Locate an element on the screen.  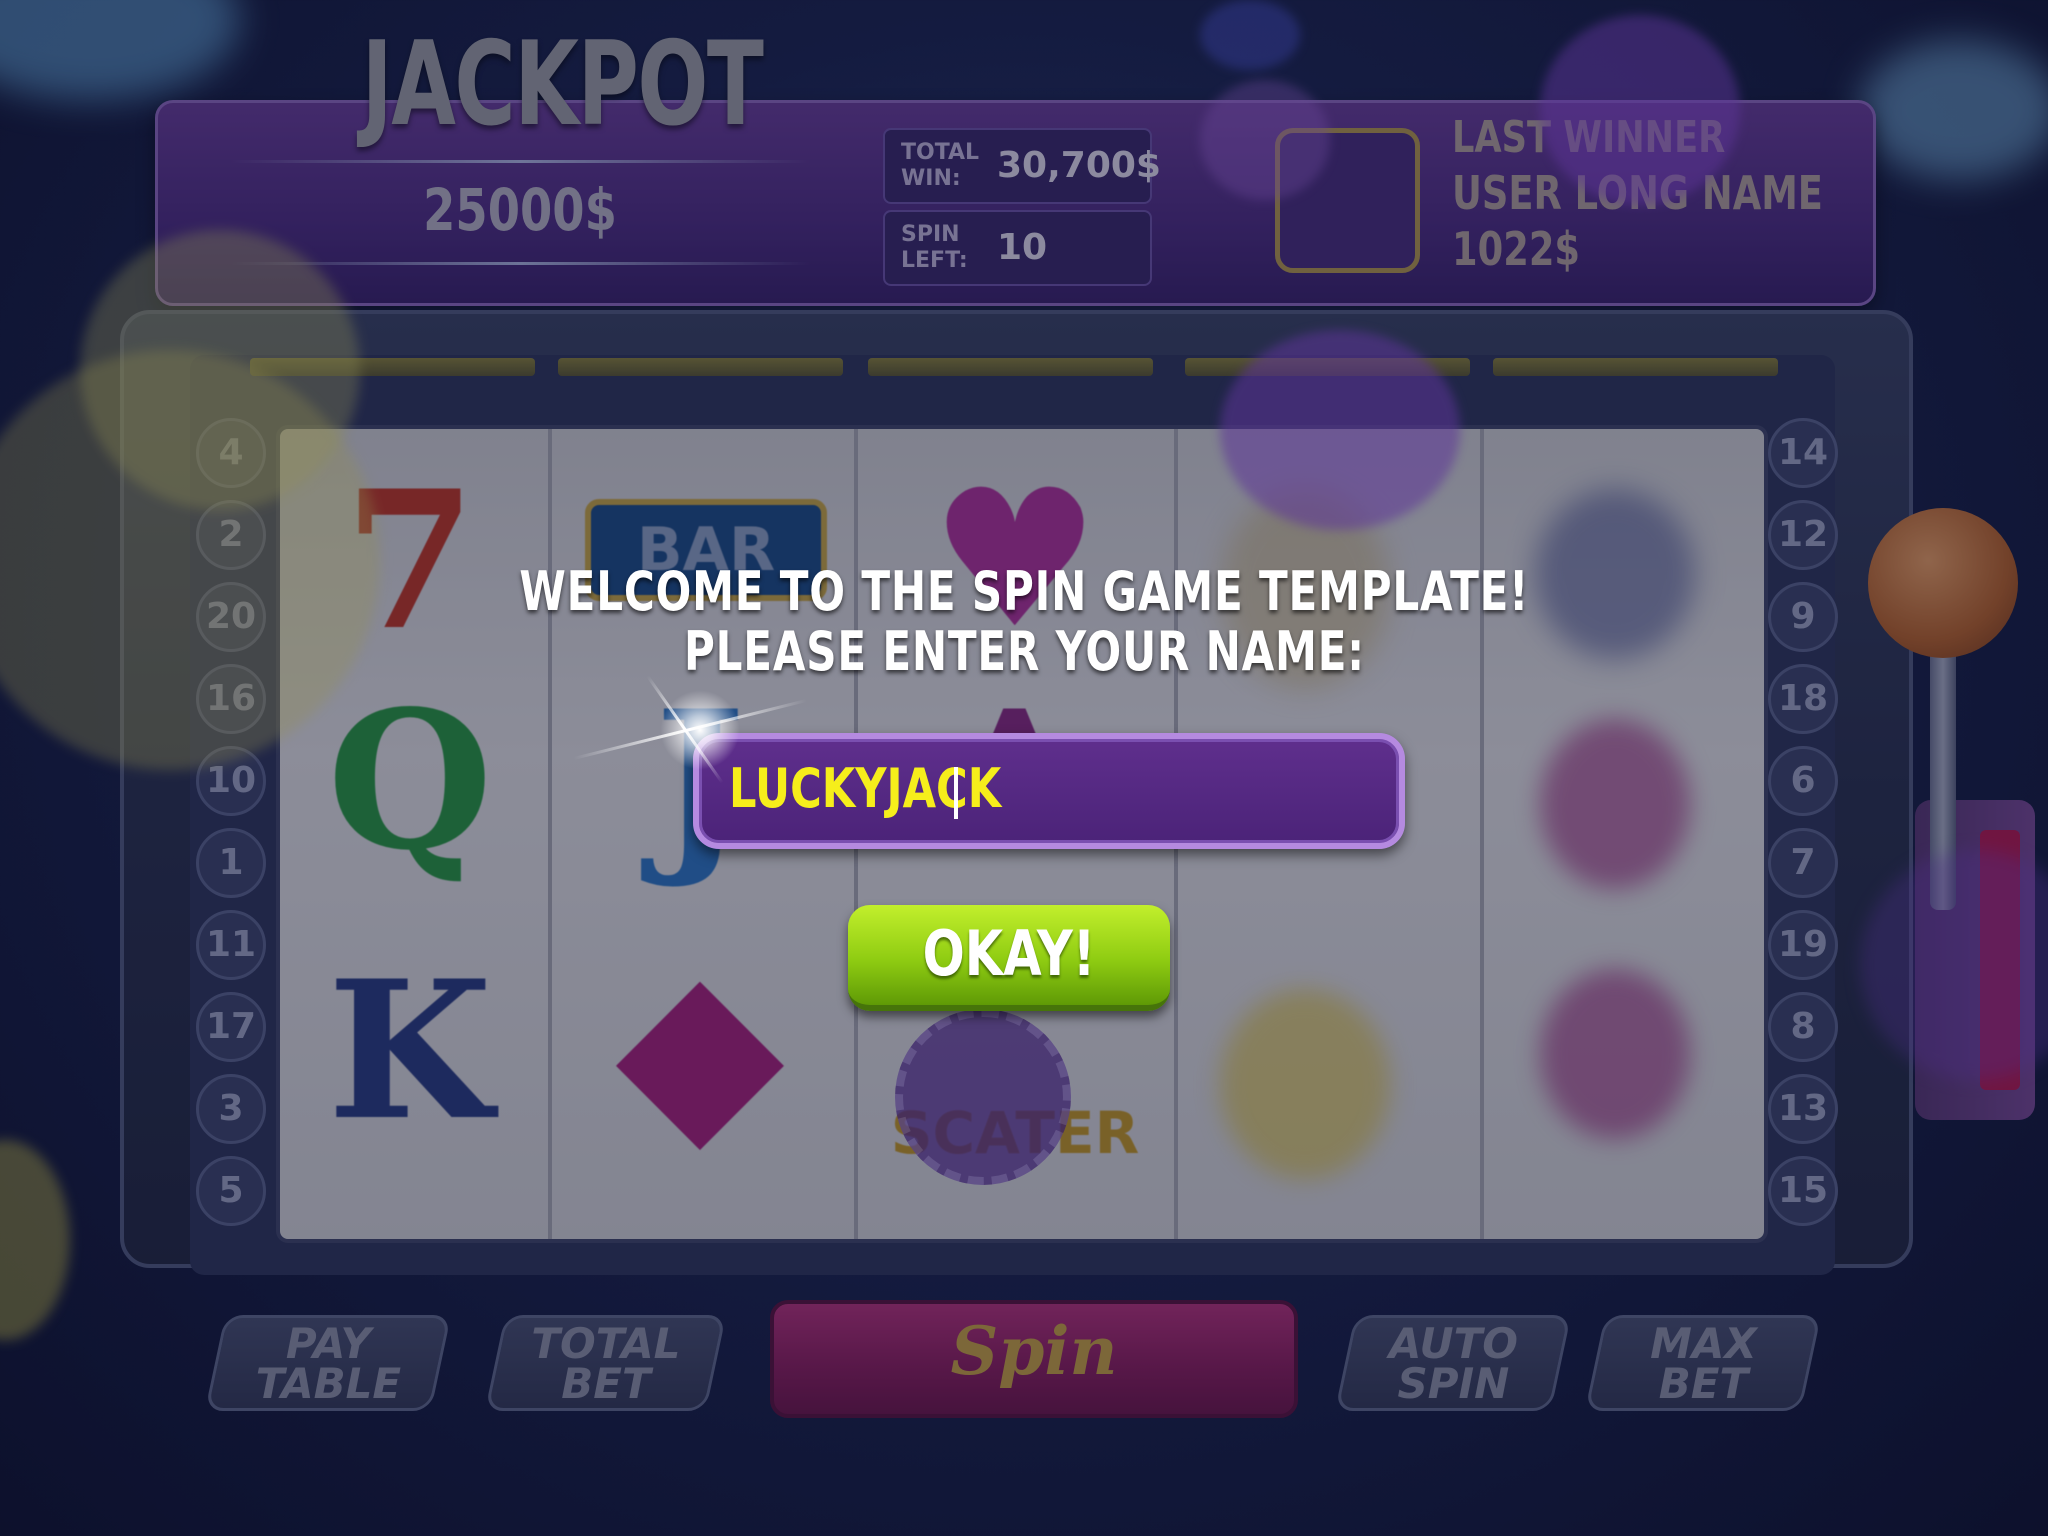
enter-name-prompt: PLEASE ENTER YOUR NAME: is located at coordinates (1024, 651).